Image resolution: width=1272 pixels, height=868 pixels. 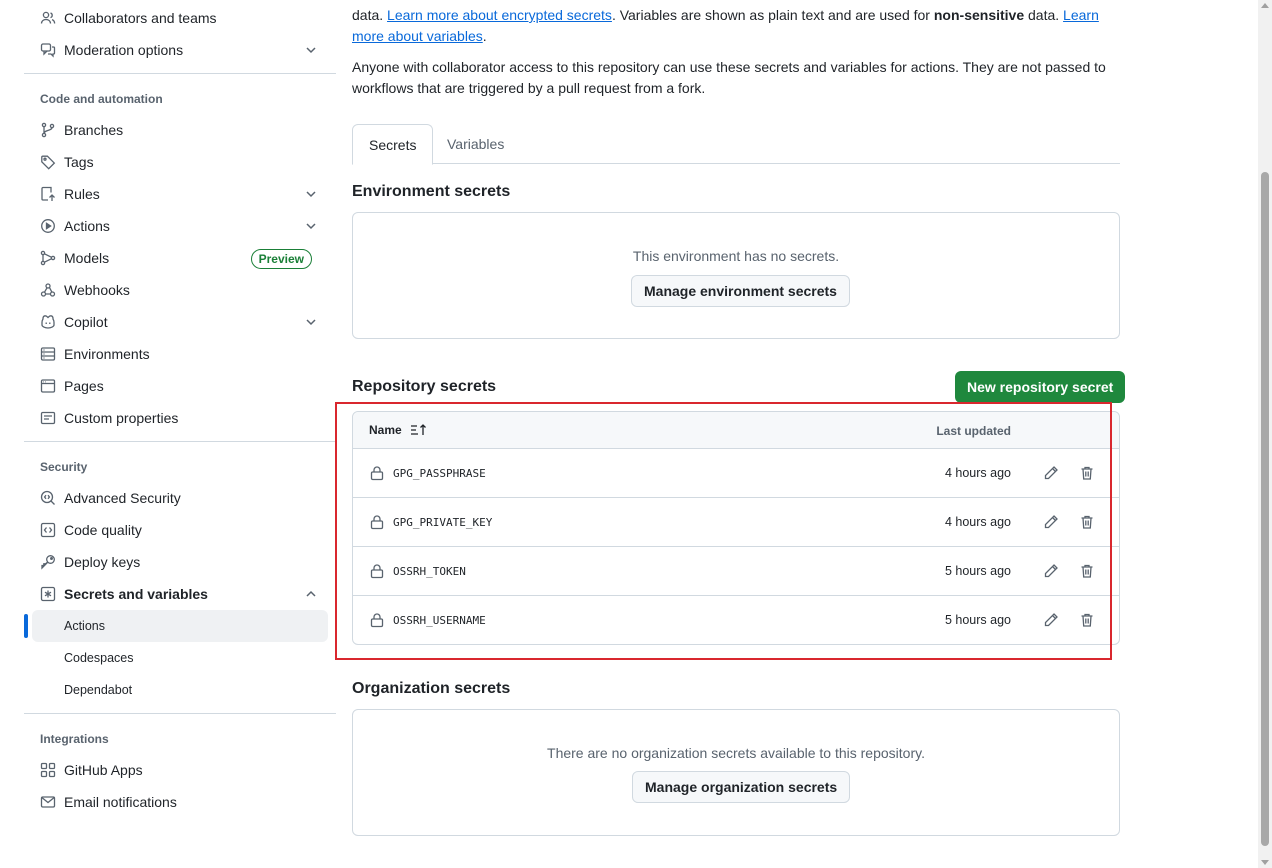 What do you see at coordinates (79, 162) in the screenshot?
I see `sidebar-item-label: Tags` at bounding box center [79, 162].